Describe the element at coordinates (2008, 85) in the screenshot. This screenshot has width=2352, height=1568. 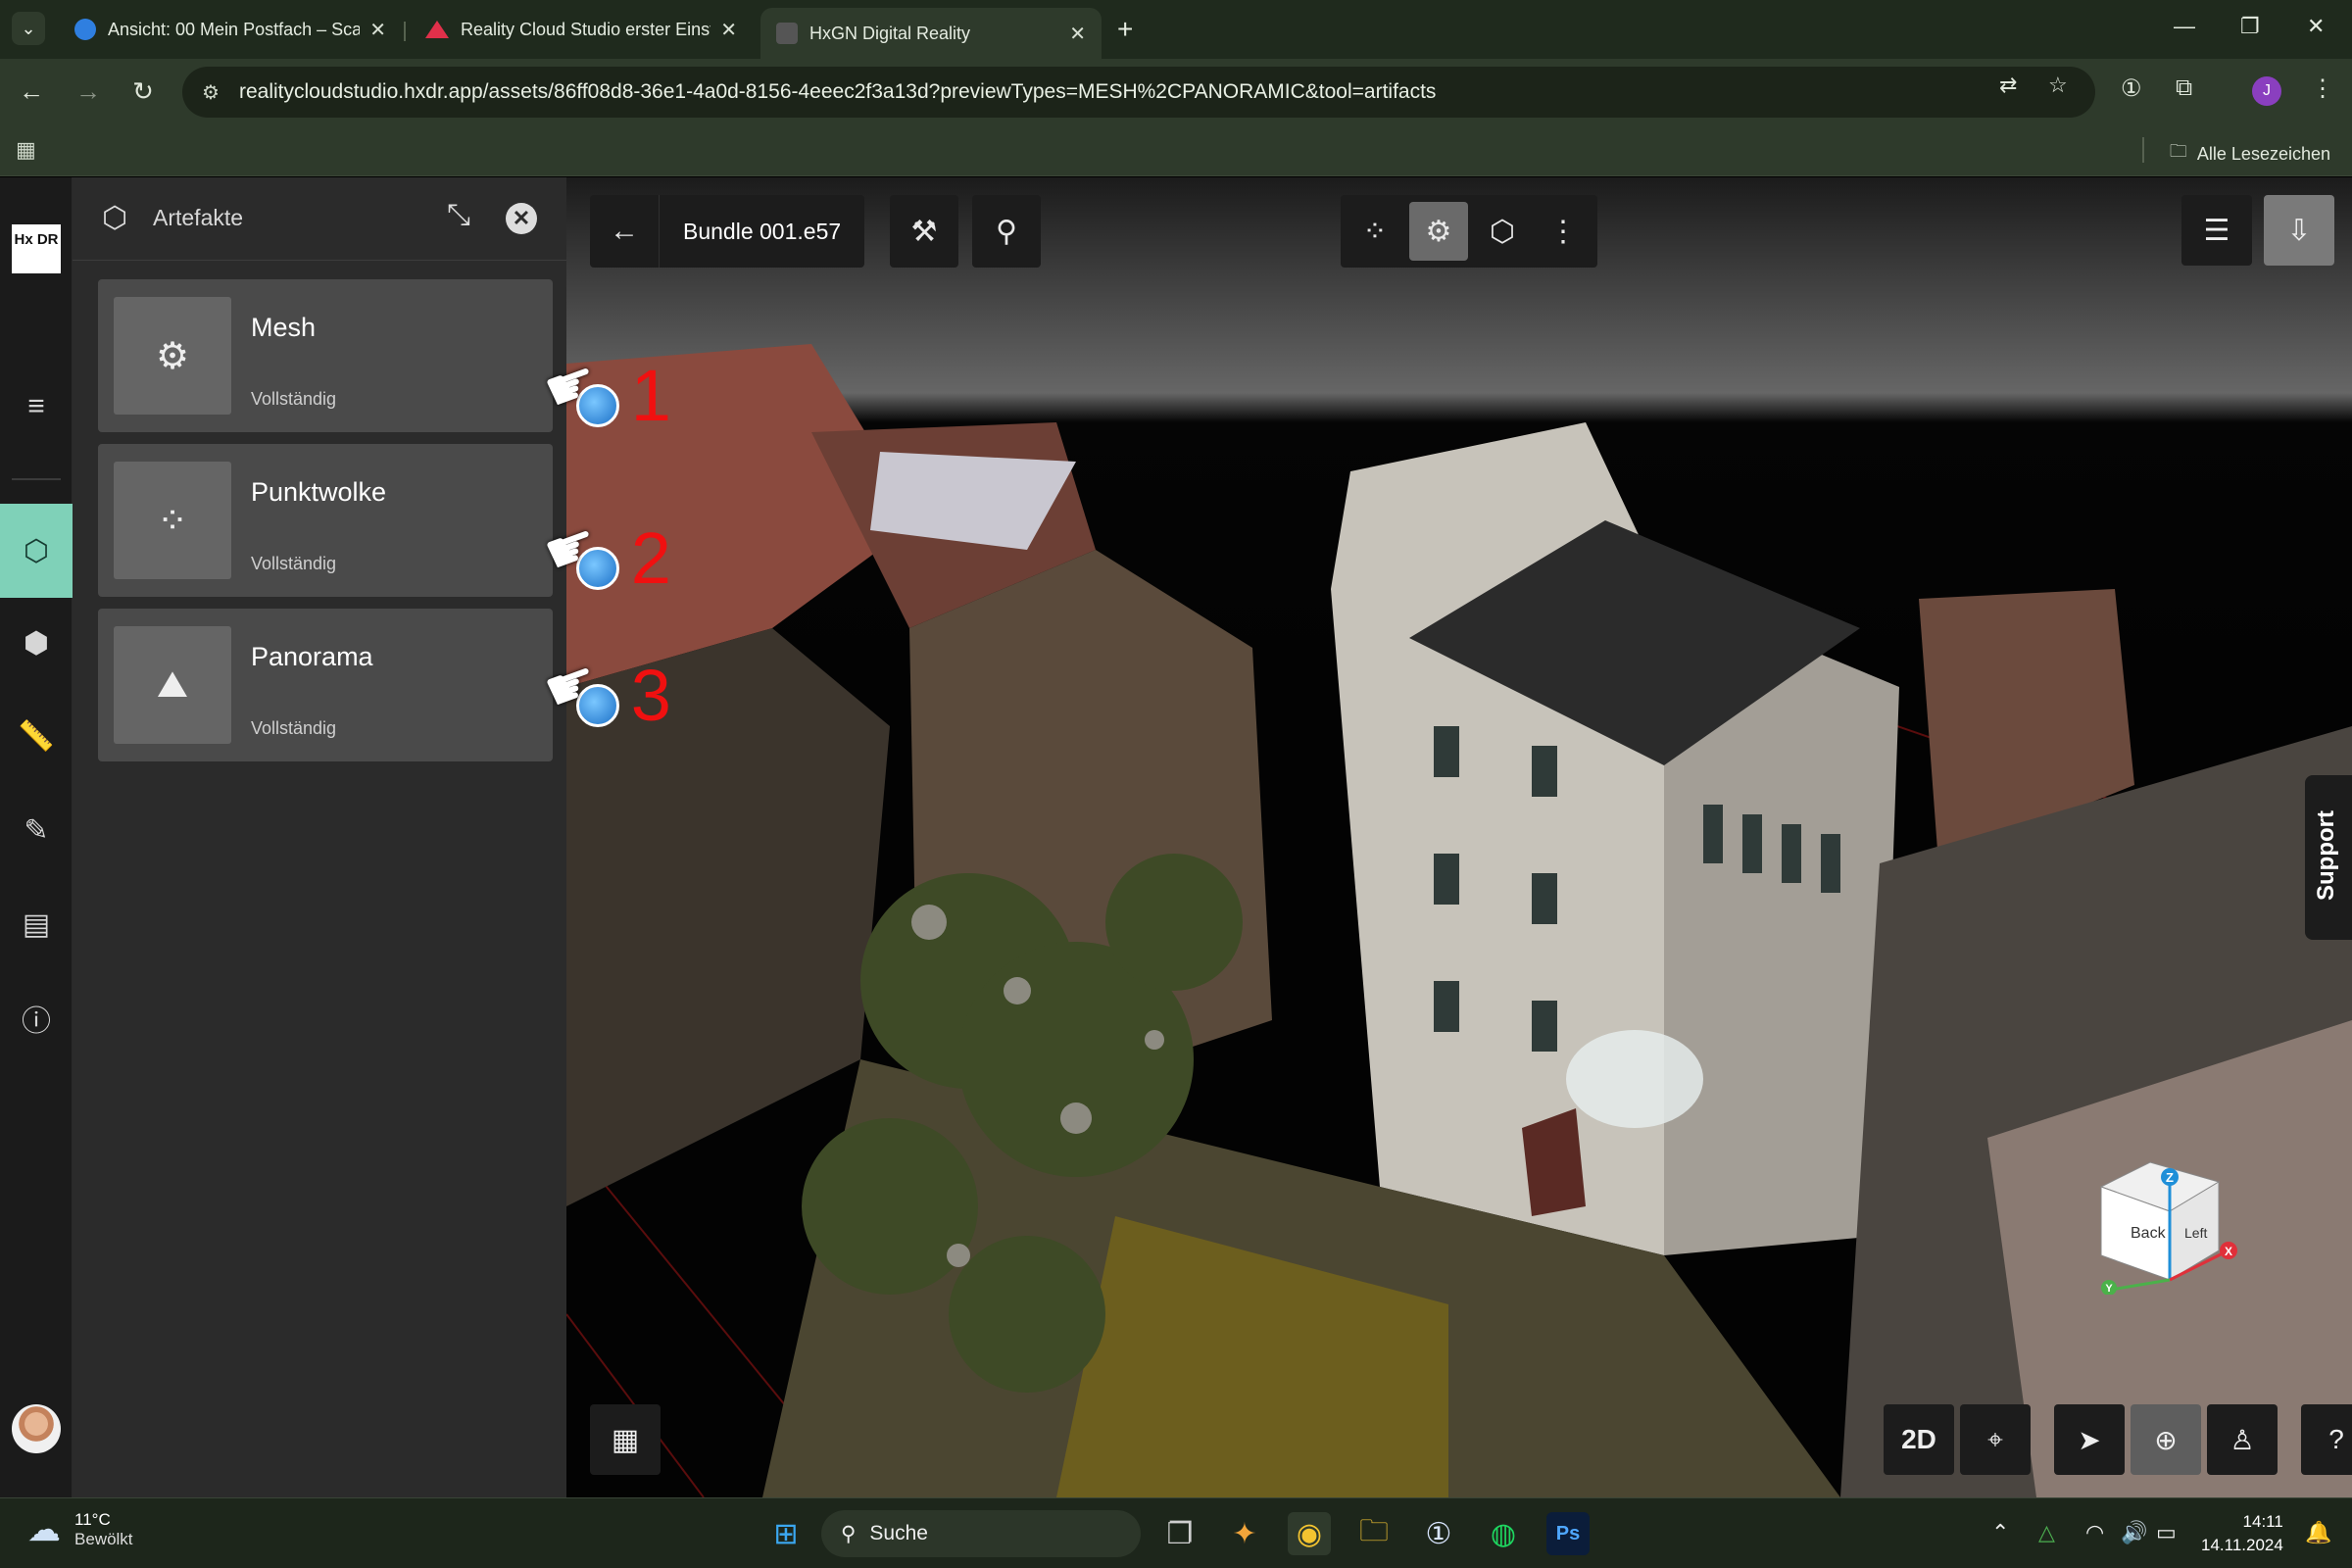
I see `translate-icon: ⇄` at that location.